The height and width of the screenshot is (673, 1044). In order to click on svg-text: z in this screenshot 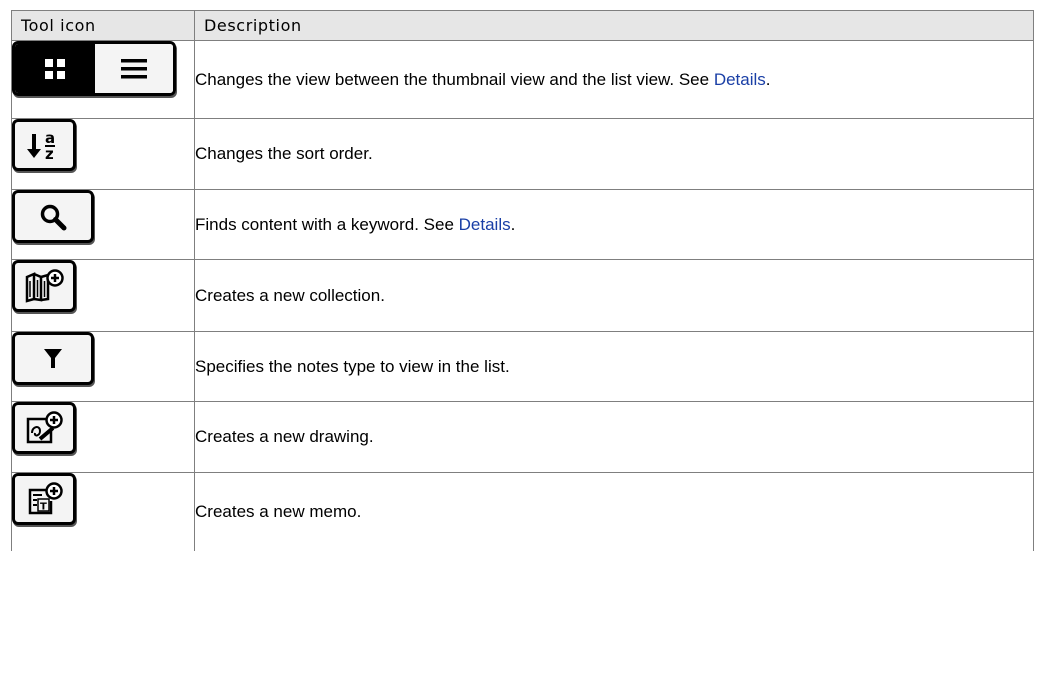, I will do `click(49, 153)`.